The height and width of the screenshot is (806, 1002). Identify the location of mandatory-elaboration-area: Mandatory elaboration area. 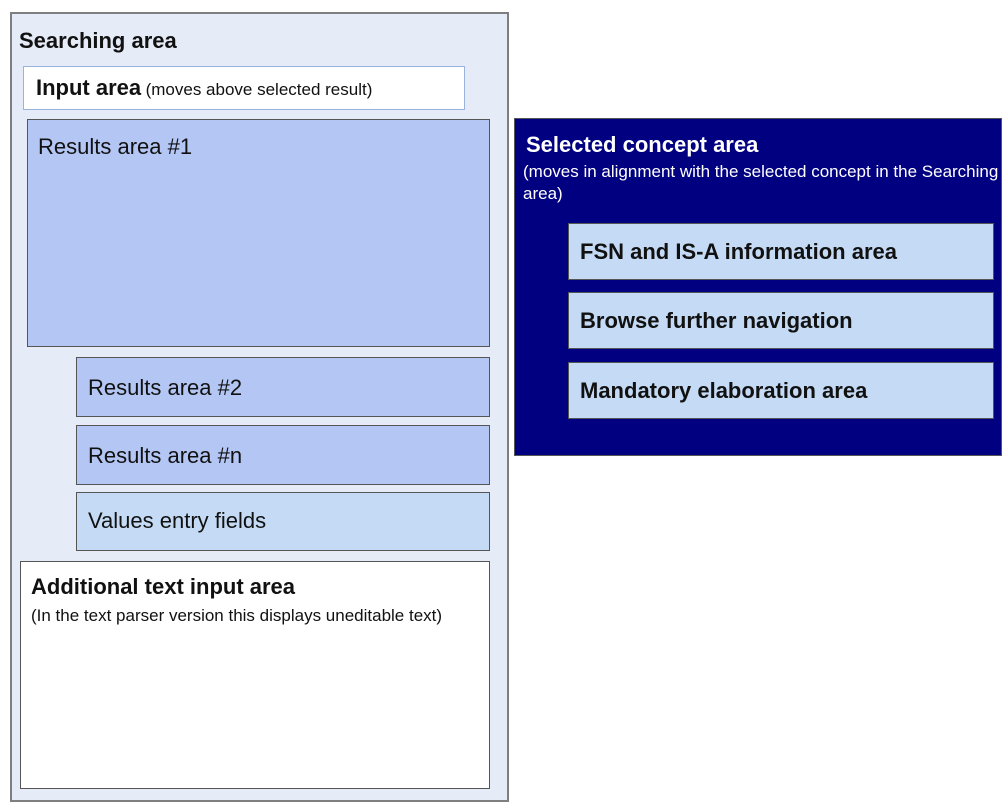
(781, 390).